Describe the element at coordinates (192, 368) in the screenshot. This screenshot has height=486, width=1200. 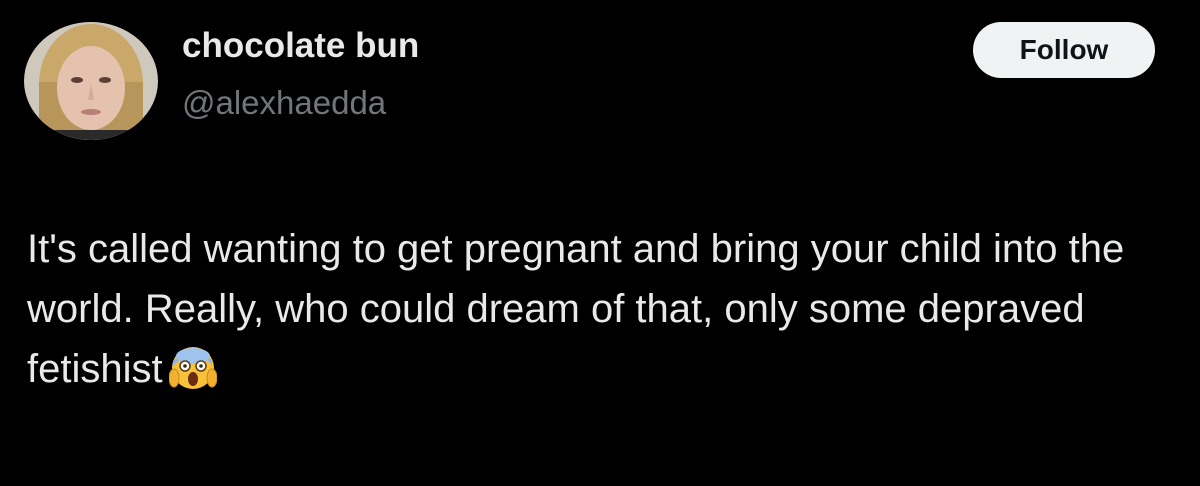
I see `screaming-face-icon` at that location.